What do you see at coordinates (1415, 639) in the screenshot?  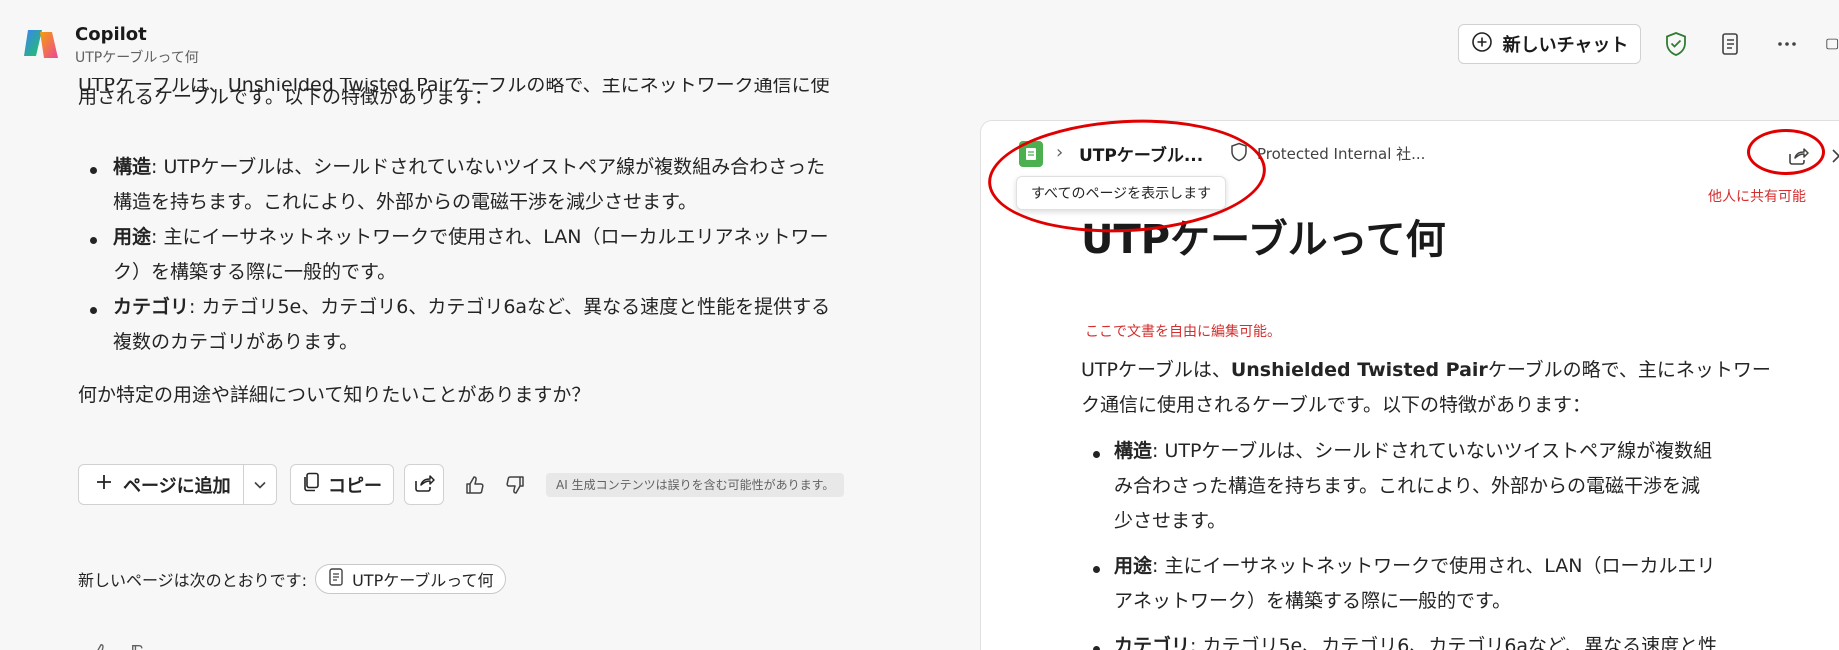 I see `document-bullet: カテゴリ: カテゴリ5e、カテゴリ6、カテゴリ6aなど、異なる速度と性` at bounding box center [1415, 639].